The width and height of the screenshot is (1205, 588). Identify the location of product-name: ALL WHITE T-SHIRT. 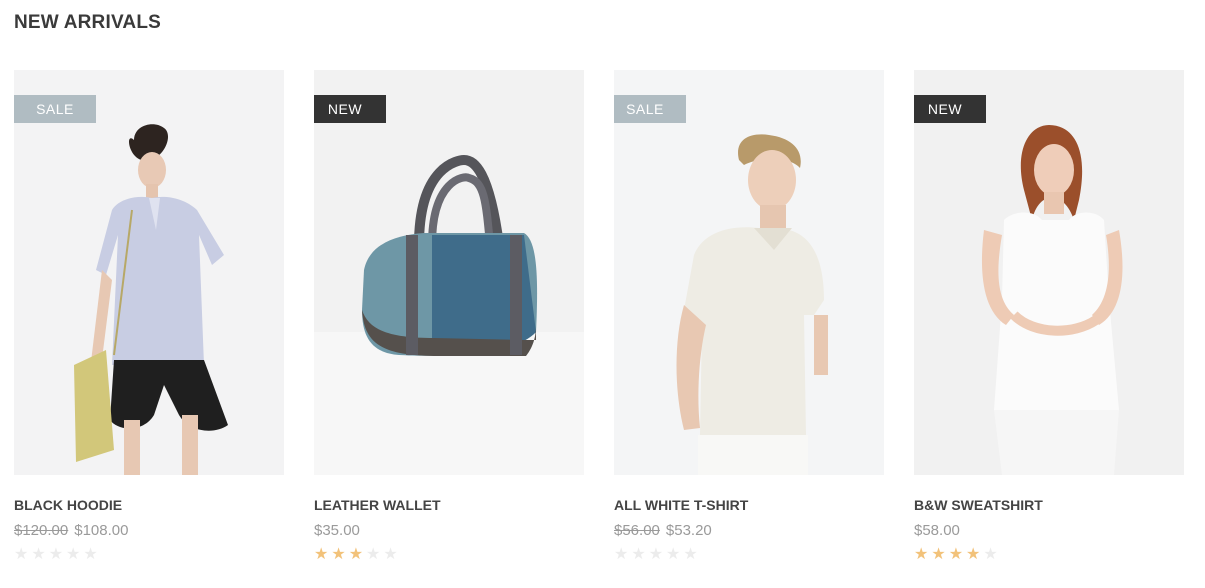
(749, 505).